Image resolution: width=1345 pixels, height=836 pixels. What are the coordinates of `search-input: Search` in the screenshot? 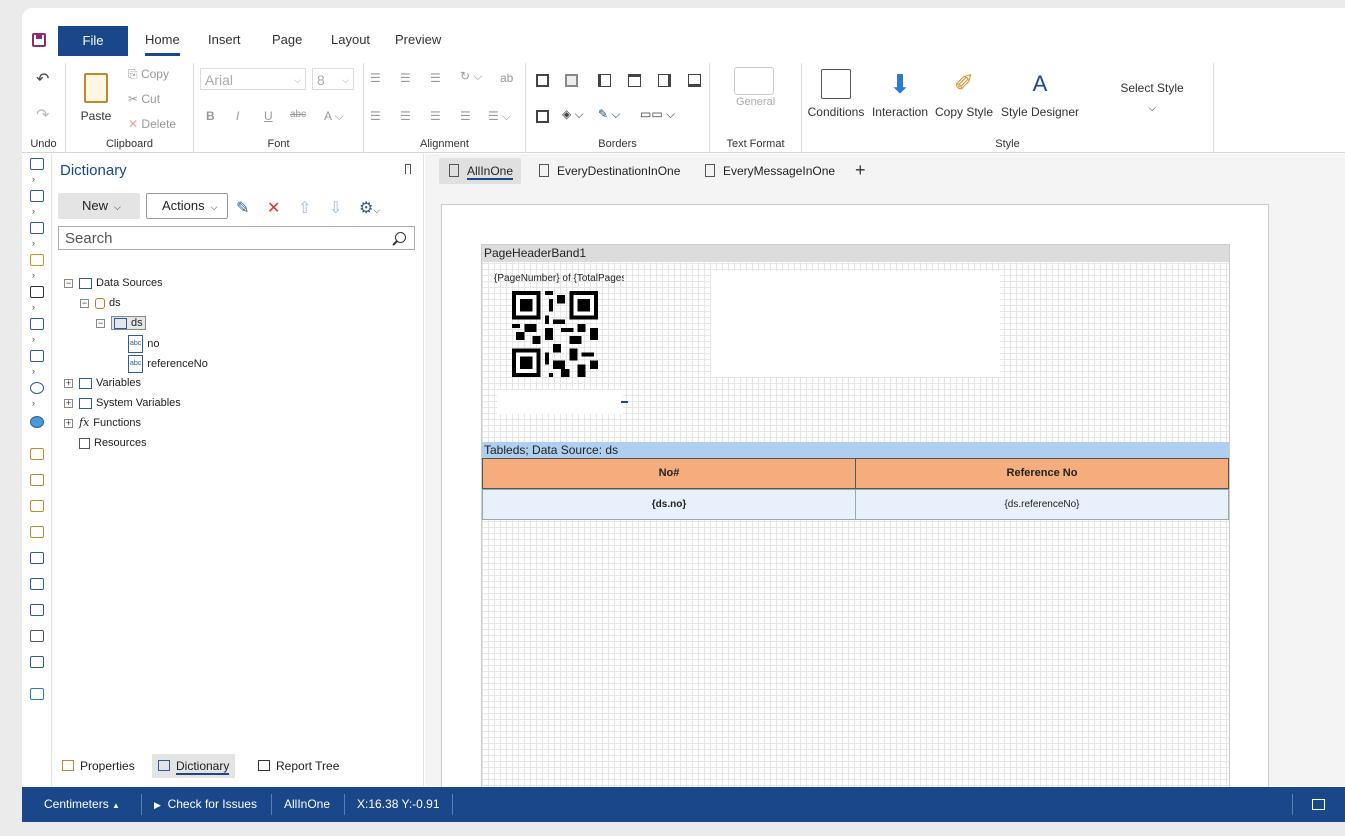 It's located at (236, 238).